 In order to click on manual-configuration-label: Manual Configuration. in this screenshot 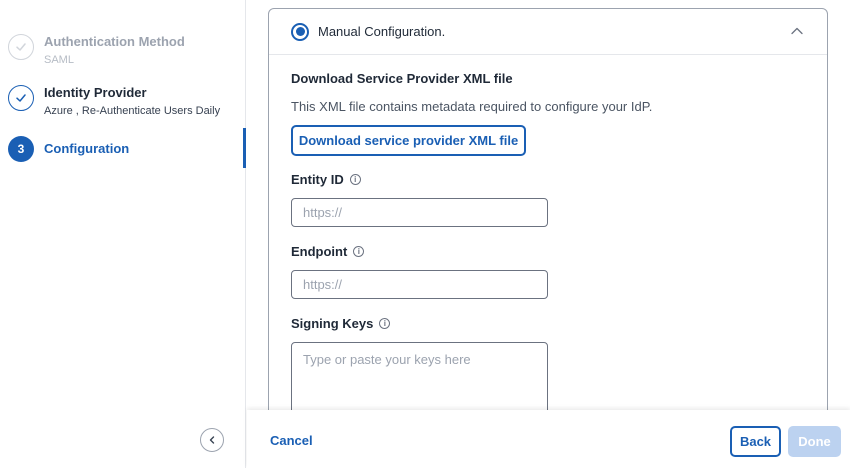, I will do `click(382, 31)`.